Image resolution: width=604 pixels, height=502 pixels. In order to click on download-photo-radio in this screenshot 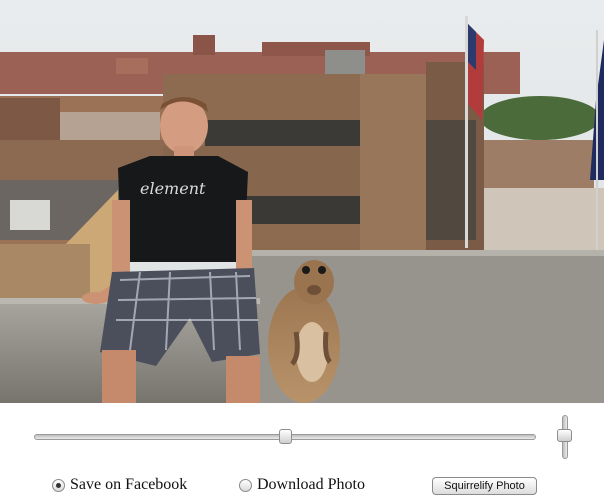, I will do `click(245, 485)`.